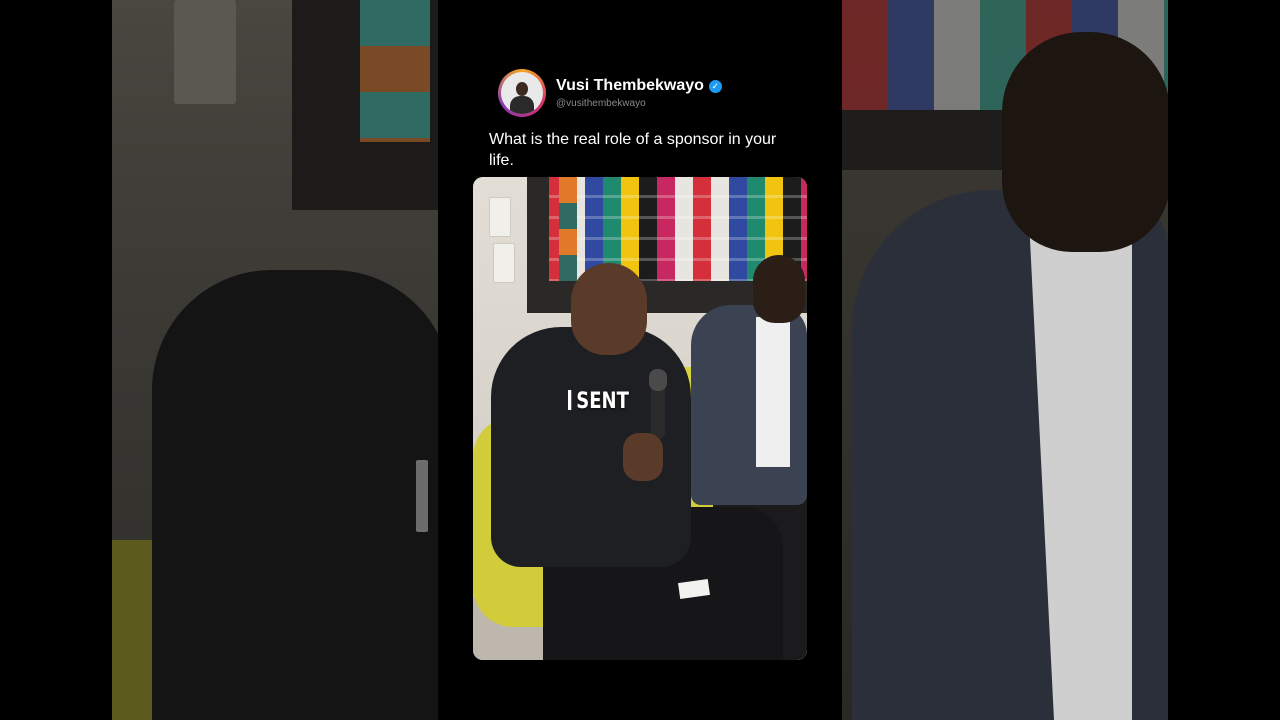 This screenshot has width=1280, height=720. I want to click on speaker-head, so click(609, 309).